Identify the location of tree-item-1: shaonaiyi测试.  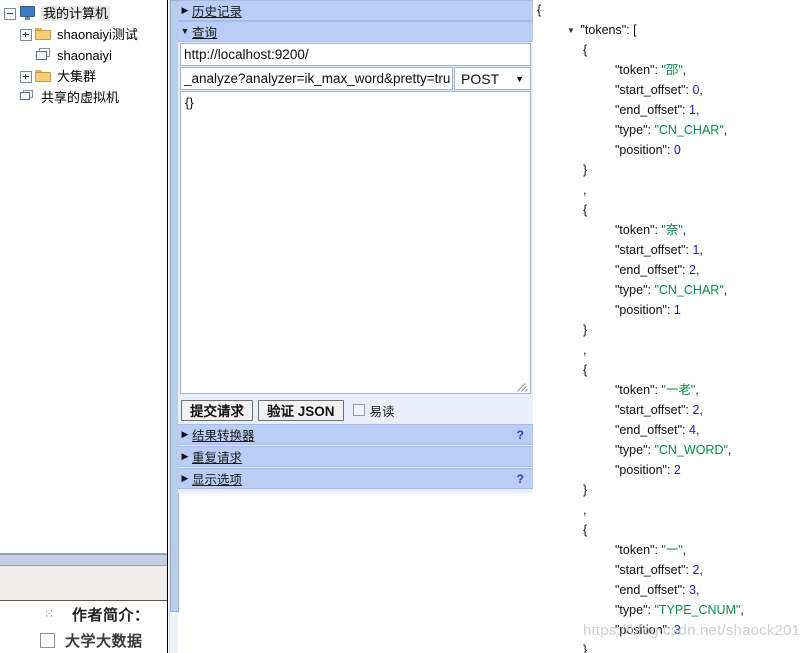
(83, 34).